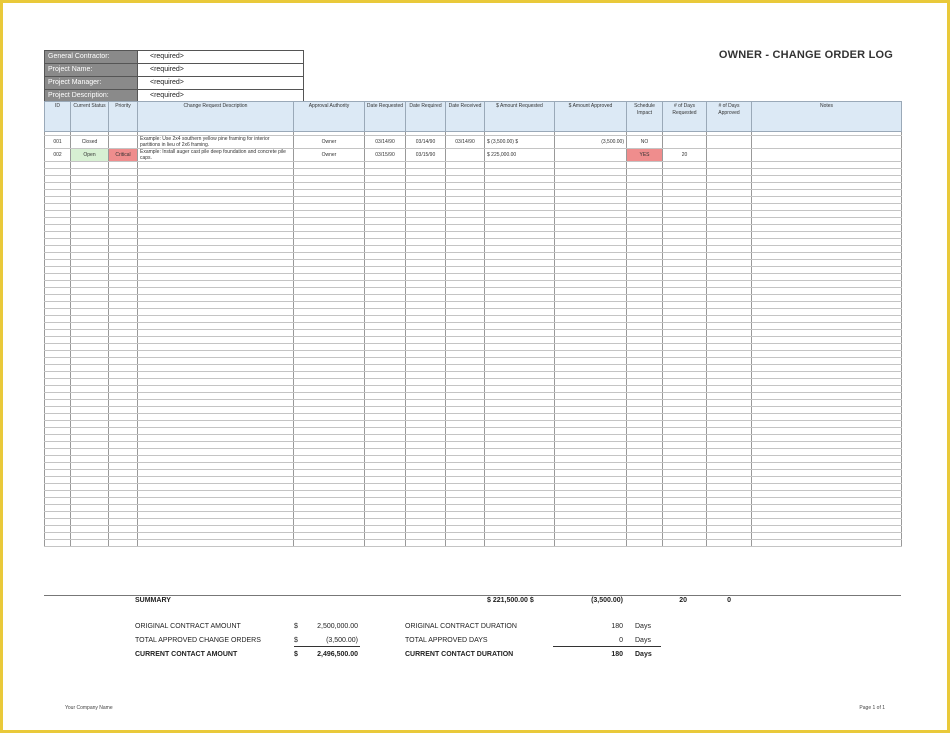 The width and height of the screenshot is (950, 733). What do you see at coordinates (123, 142) in the screenshot?
I see `cell-priority` at bounding box center [123, 142].